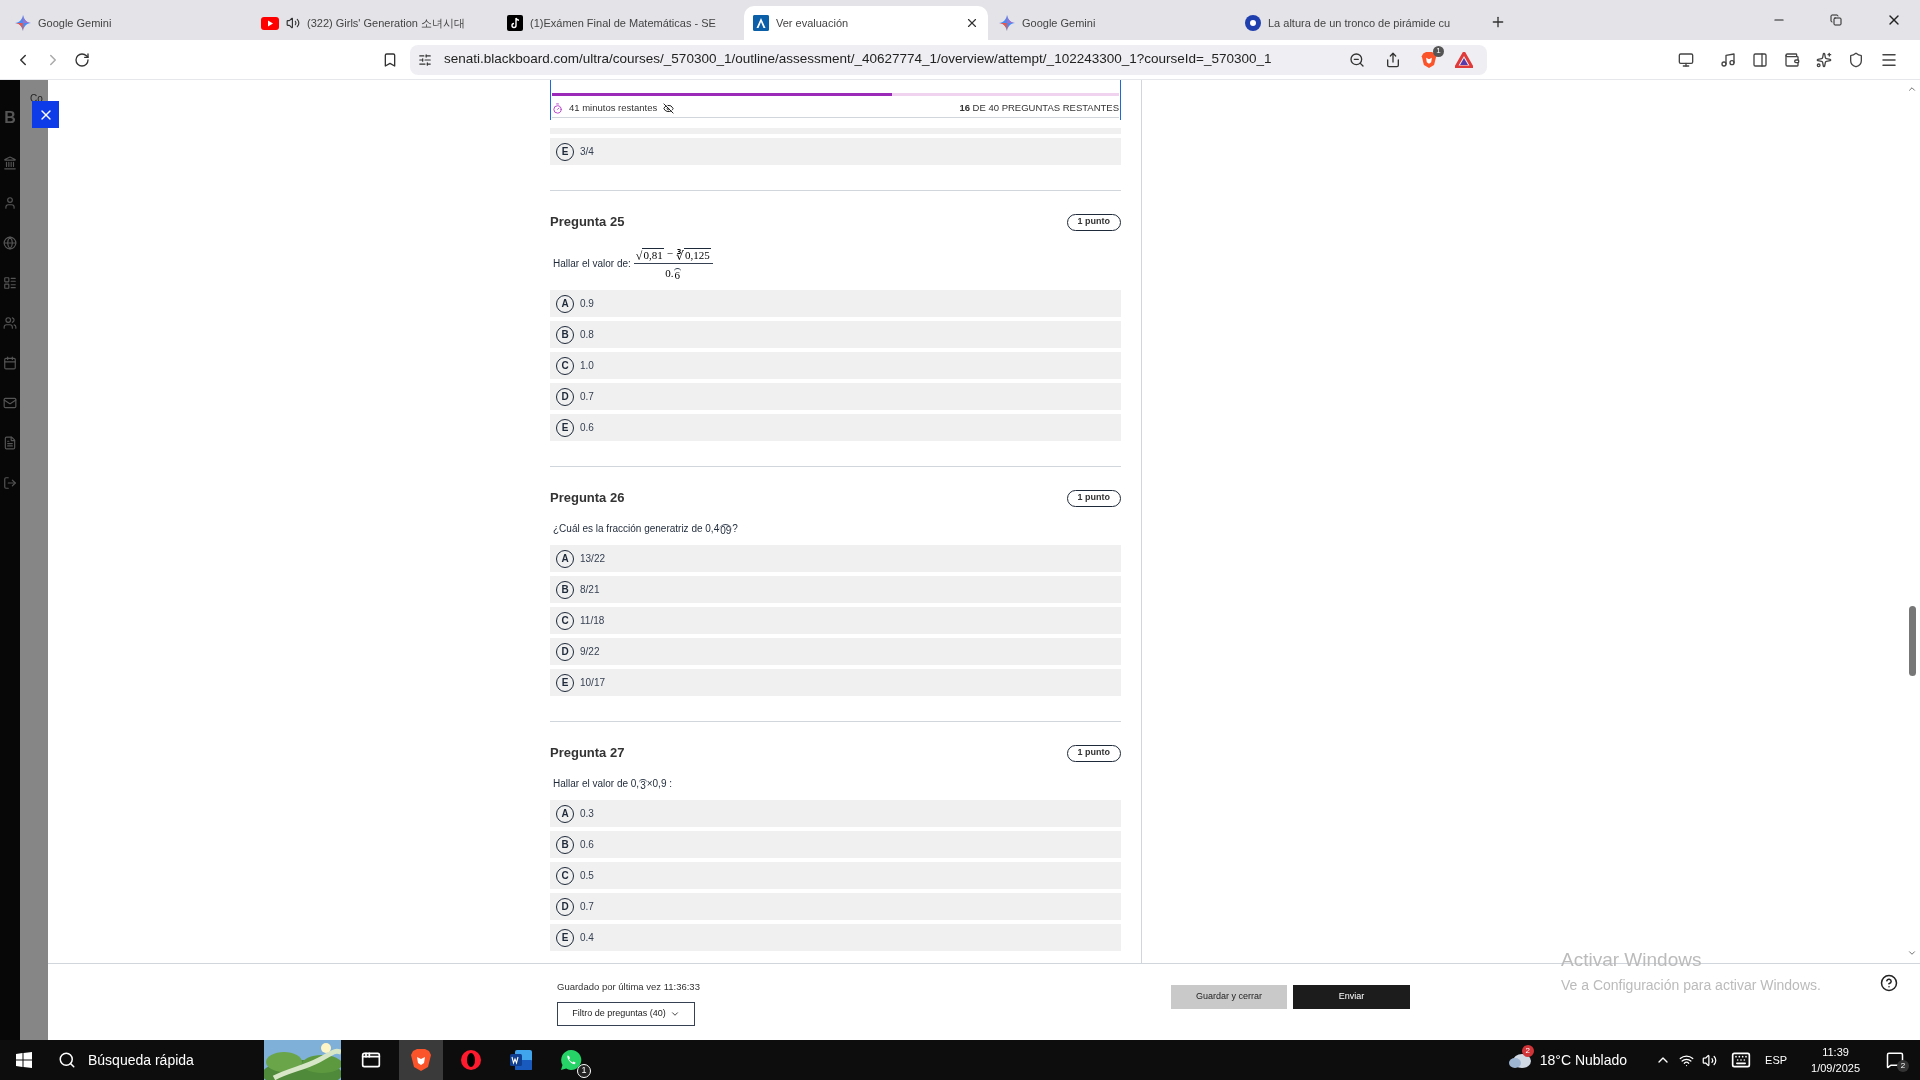 Image resolution: width=1920 pixels, height=1080 pixels. I want to click on question-text: Hallar el valor de 0,3×0,9 :, so click(613, 784).